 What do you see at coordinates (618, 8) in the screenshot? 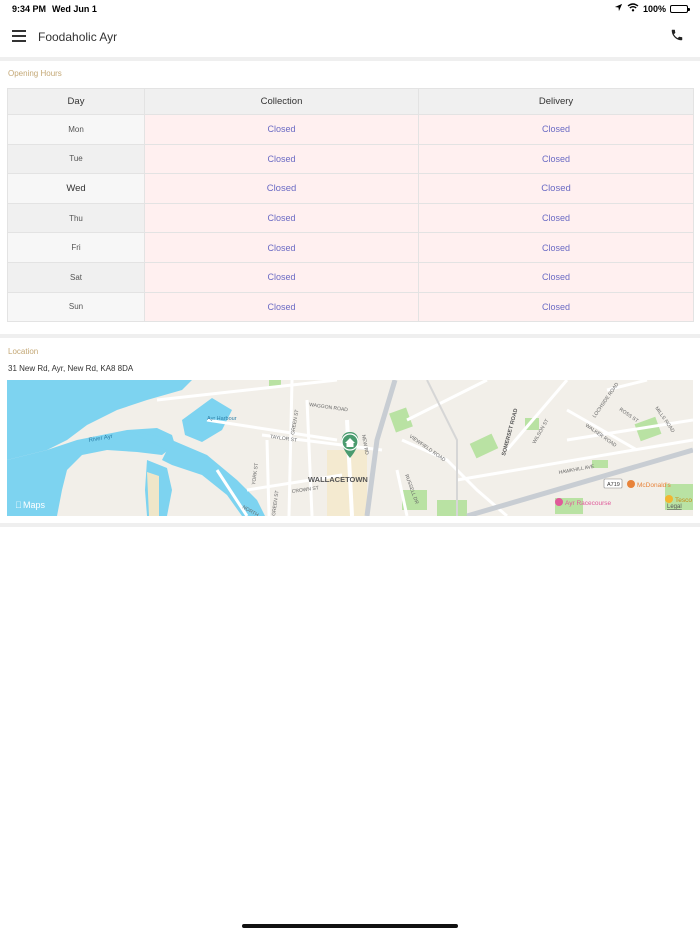
I see `location-arrow-icon` at bounding box center [618, 8].